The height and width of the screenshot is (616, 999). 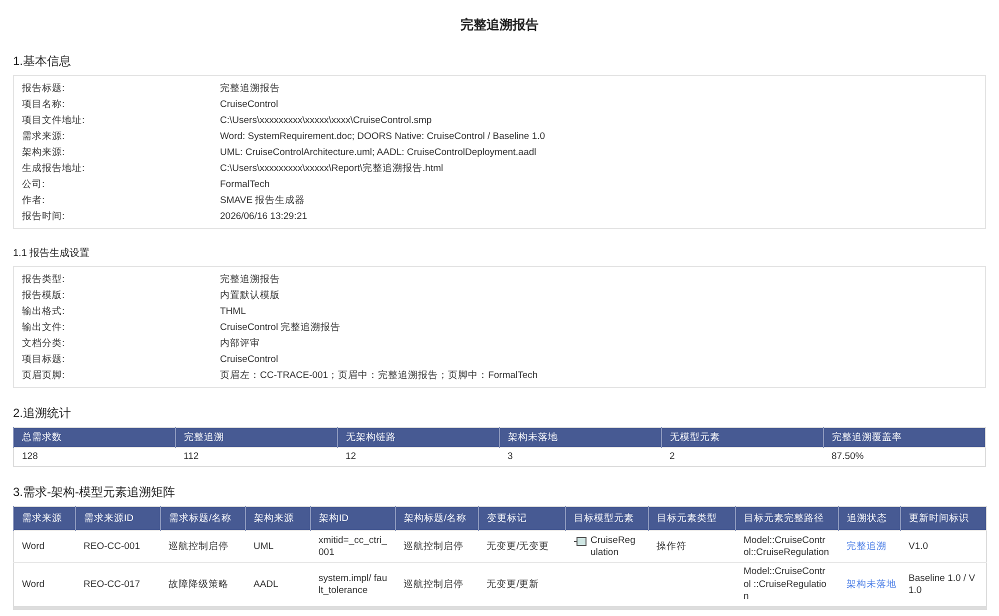 I want to click on table-cell: V1.0, so click(x=918, y=546).